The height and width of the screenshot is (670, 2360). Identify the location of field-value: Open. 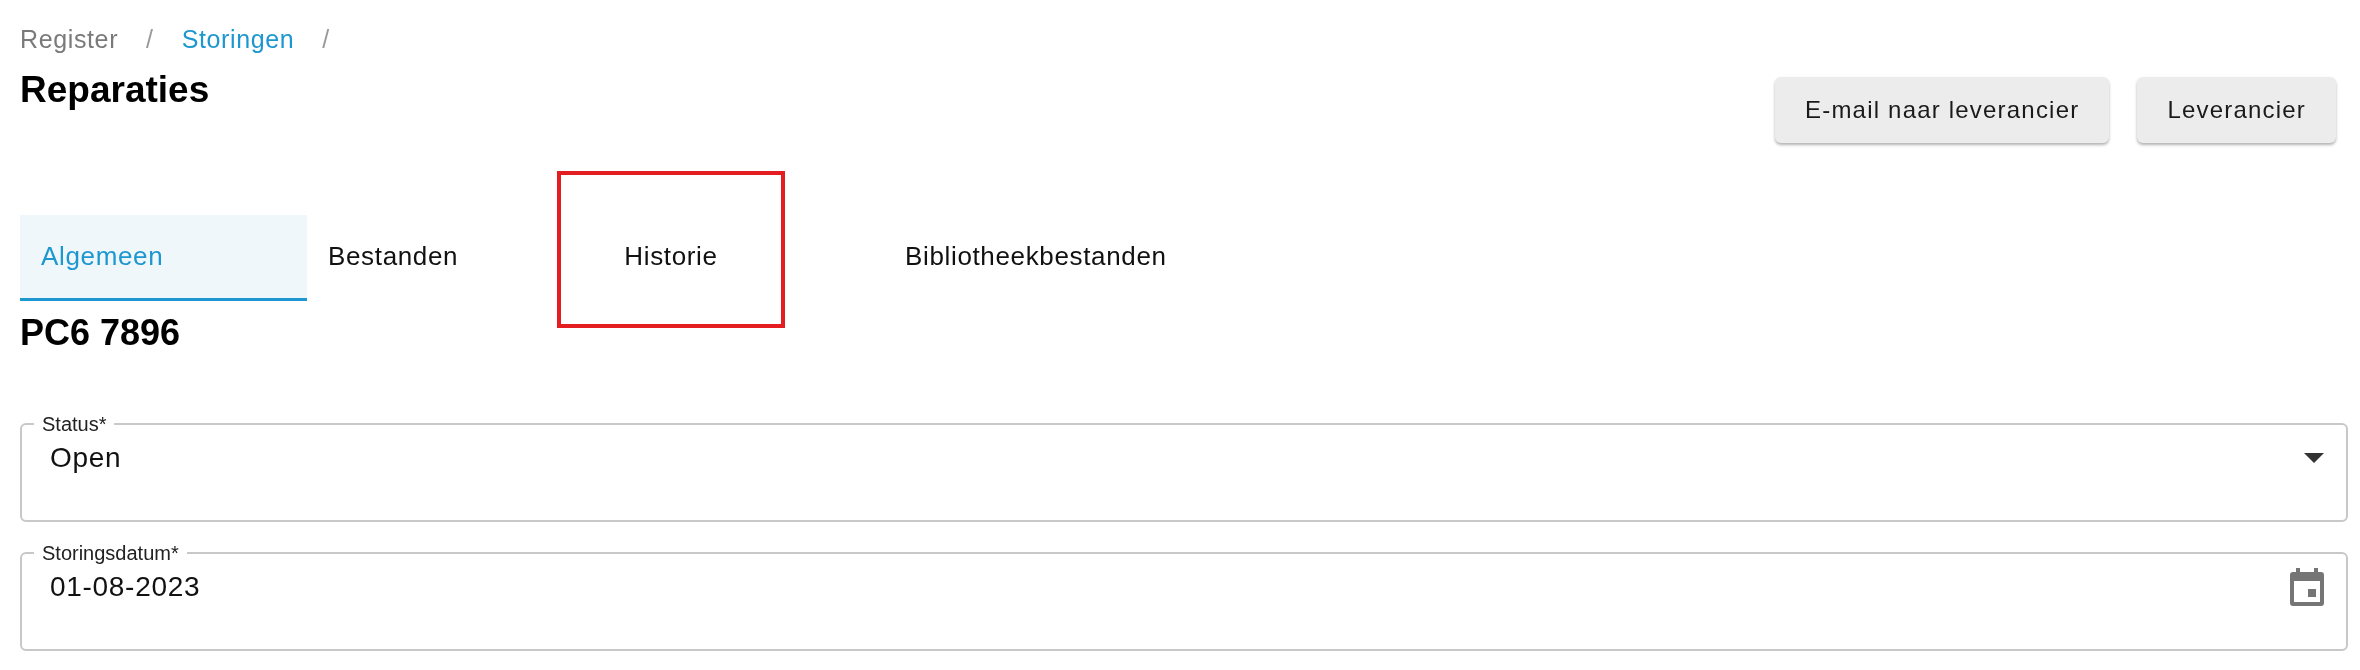
(86, 458).